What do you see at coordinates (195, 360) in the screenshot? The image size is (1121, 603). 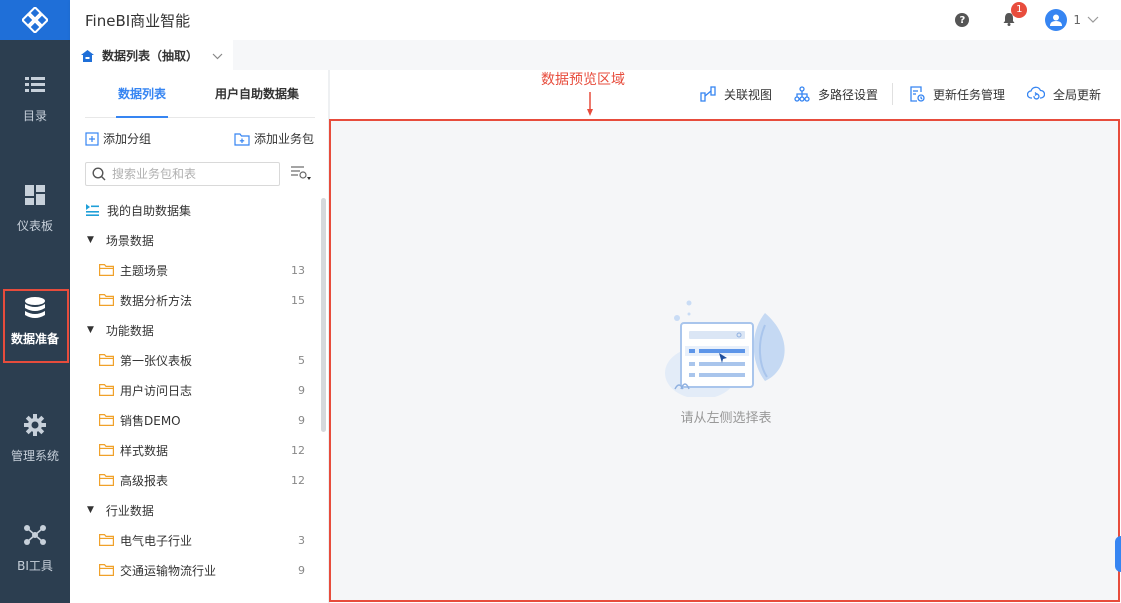 I see `list-item: 第一张仪表板 5` at bounding box center [195, 360].